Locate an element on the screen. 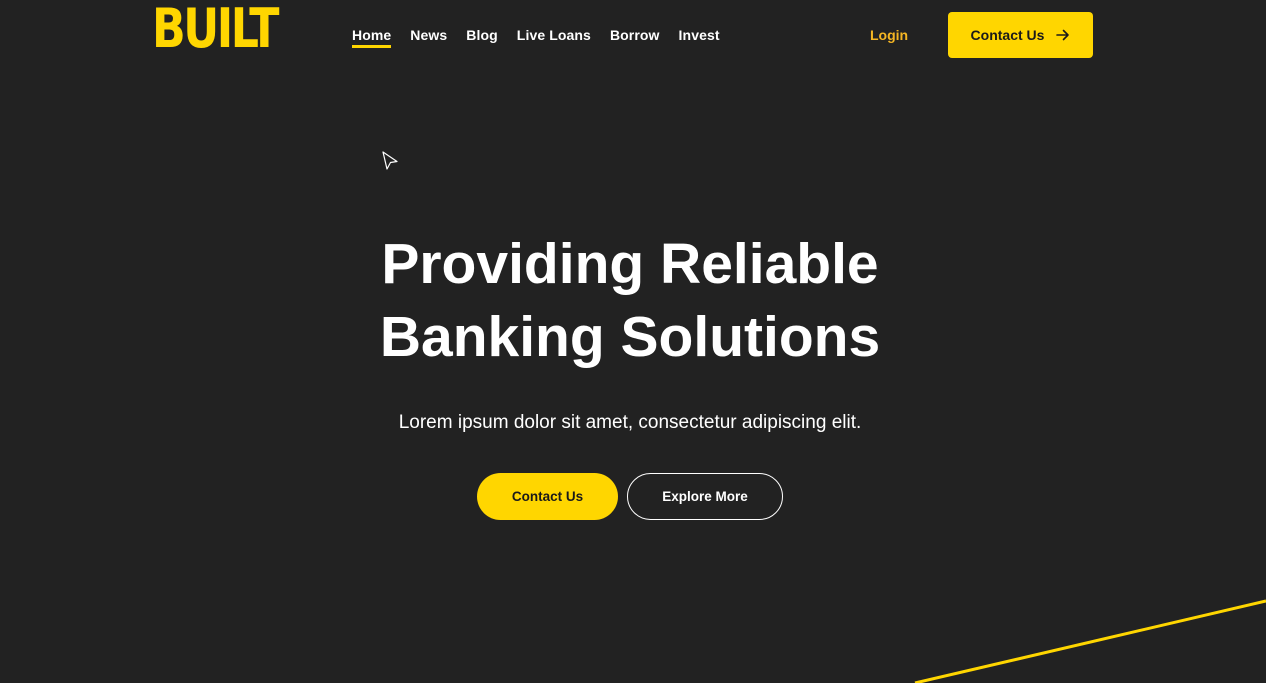 This screenshot has height=683, width=1266. explore-more-button: Explore More is located at coordinates (705, 496).